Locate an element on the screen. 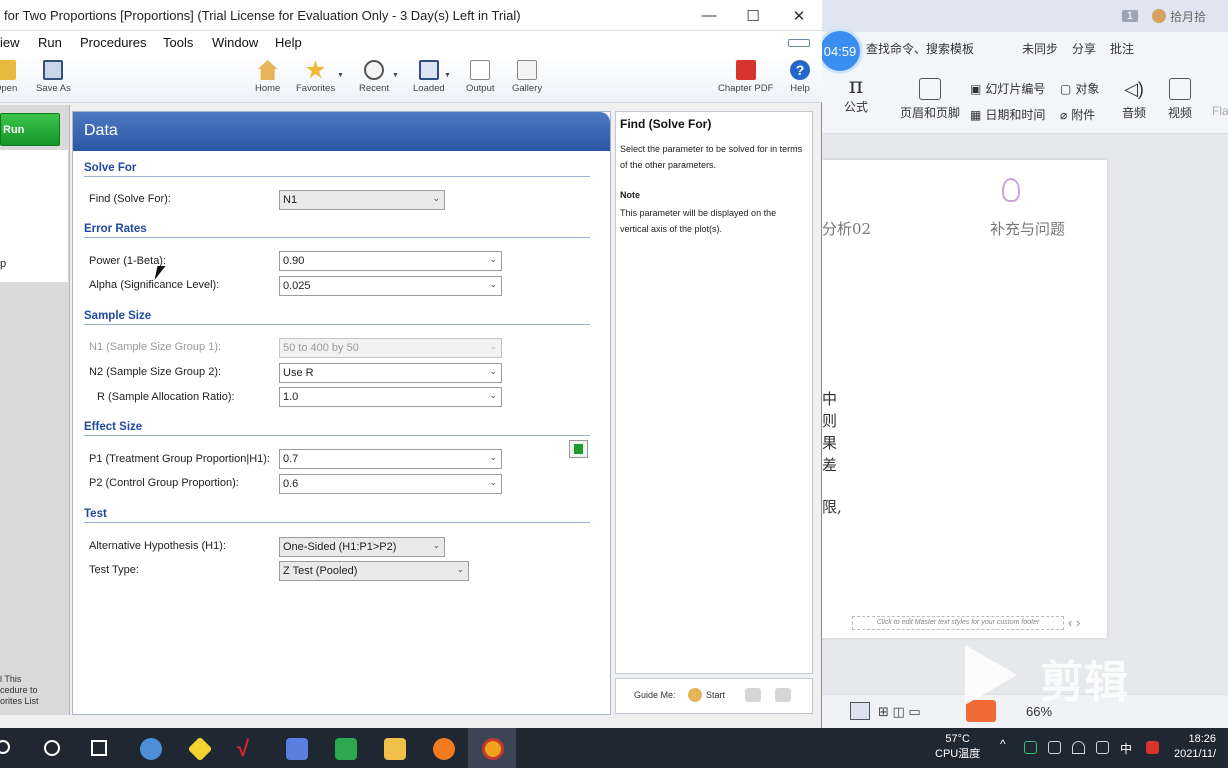 This screenshot has height=768, width=1228. object-button: ▢ 对象 is located at coordinates (1079, 88).